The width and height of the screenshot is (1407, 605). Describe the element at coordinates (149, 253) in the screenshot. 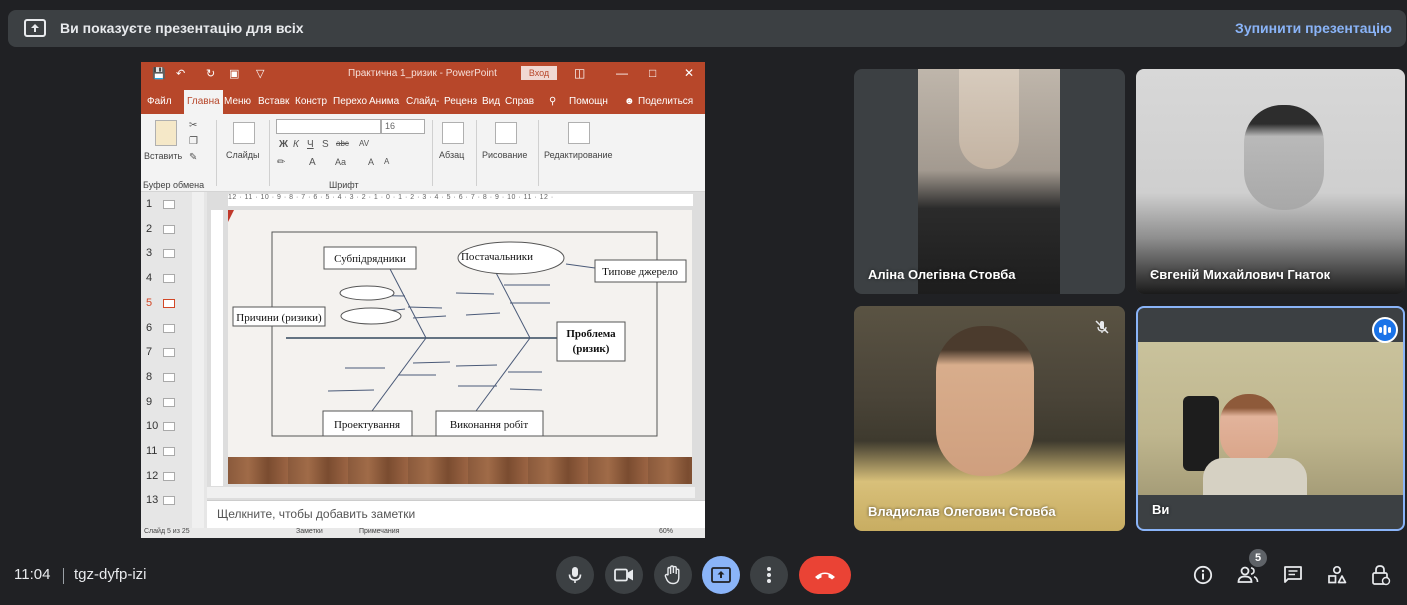

I see `slide-thumbnail-number: 3` at that location.